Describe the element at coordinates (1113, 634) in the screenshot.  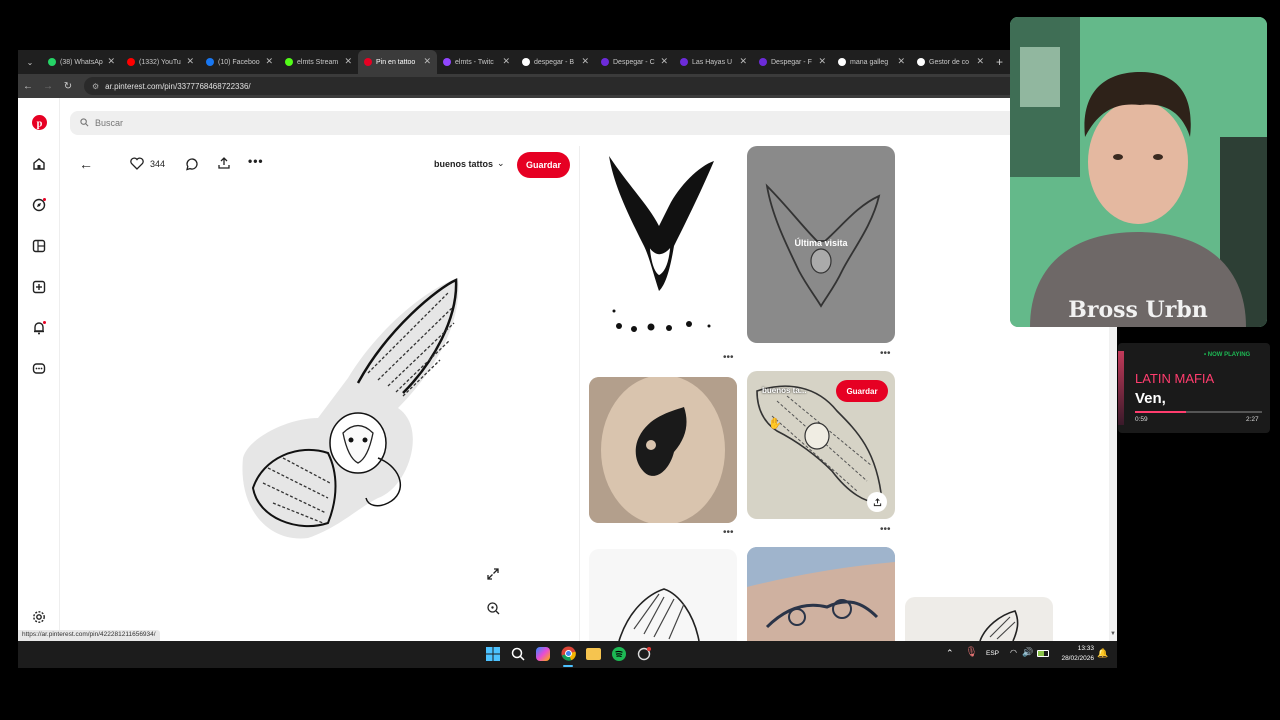
I see `scroll-down-icon: ▼` at that location.